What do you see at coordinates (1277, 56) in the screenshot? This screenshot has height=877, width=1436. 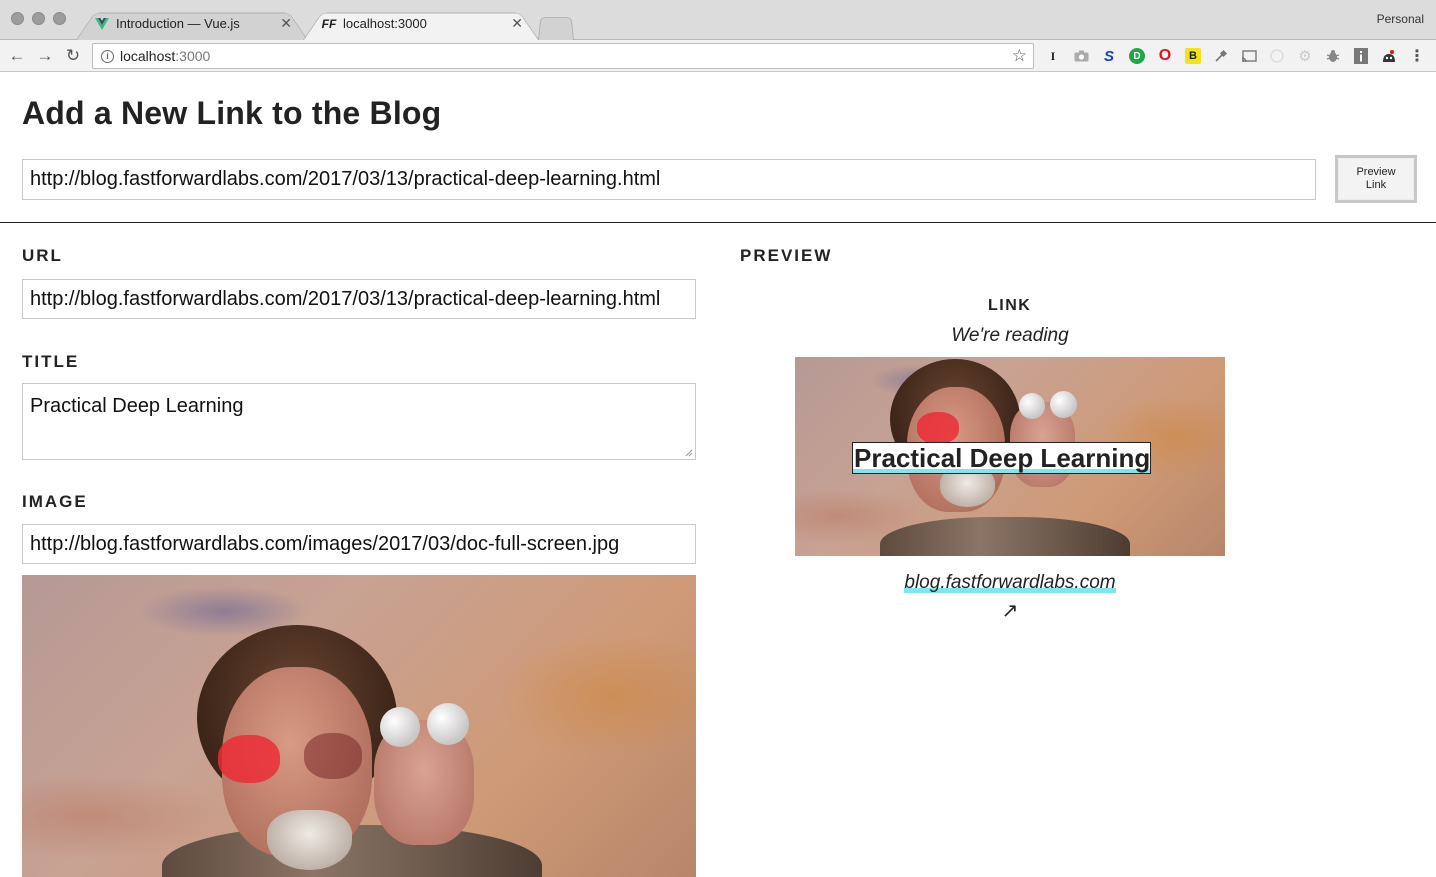 I see `circle-icon` at bounding box center [1277, 56].